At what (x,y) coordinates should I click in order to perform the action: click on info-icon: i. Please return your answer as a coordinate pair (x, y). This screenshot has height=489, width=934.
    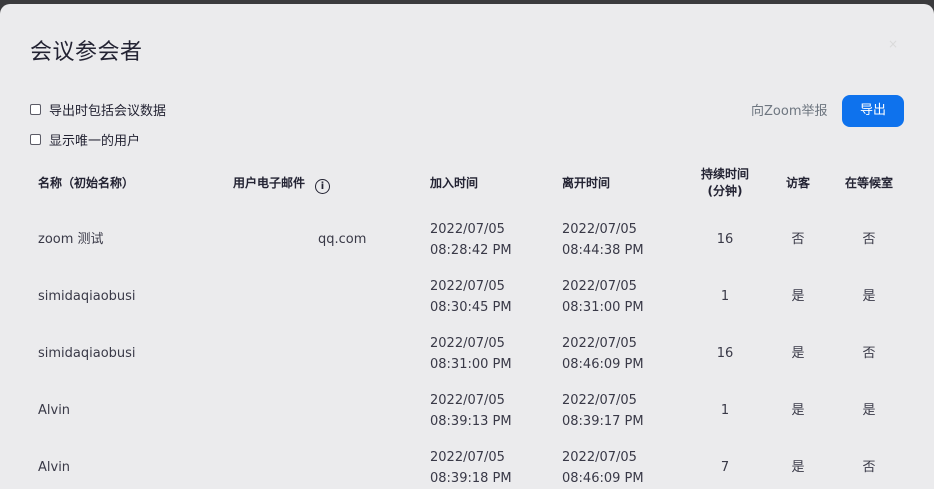
    Looking at the image, I should click on (323, 186).